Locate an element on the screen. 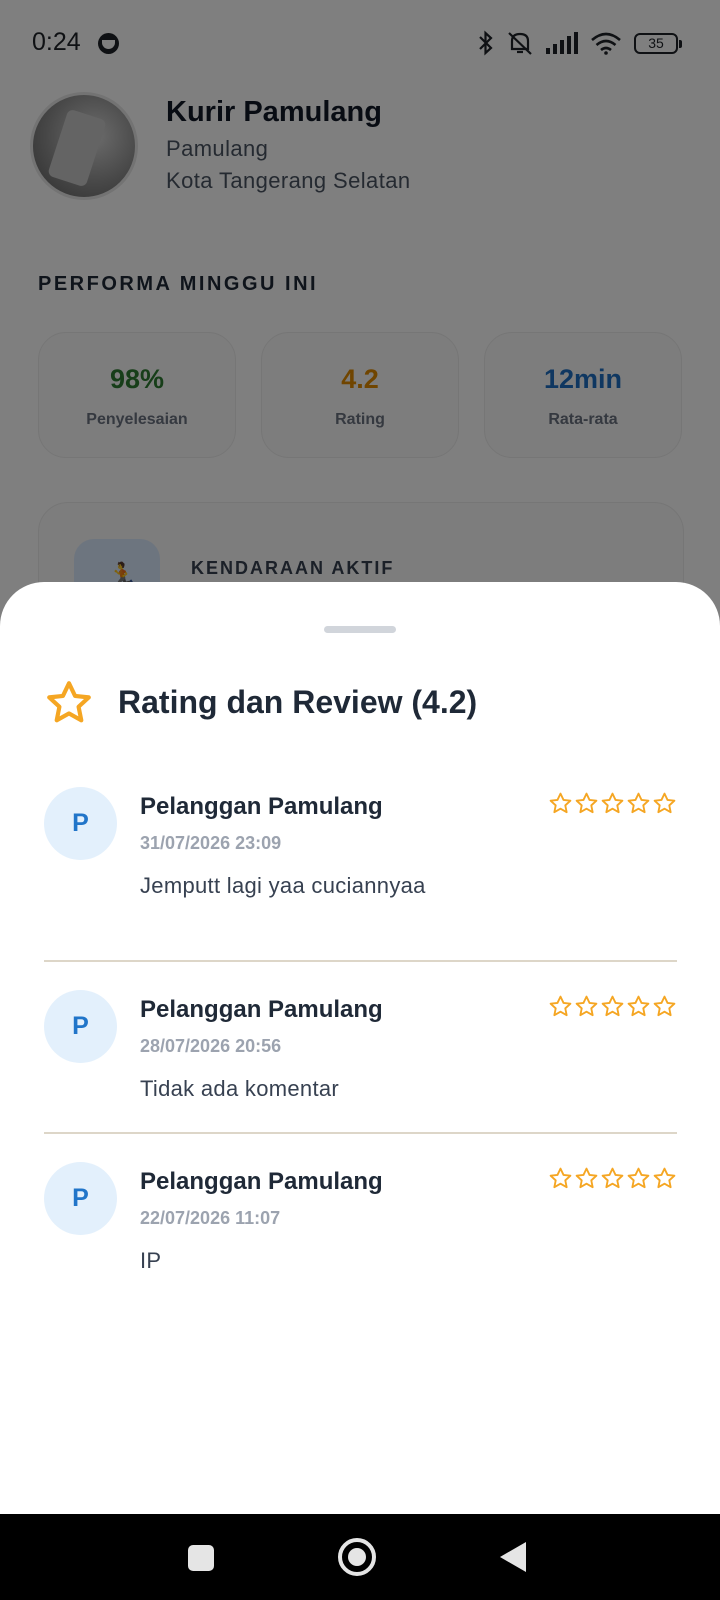 This screenshot has height=1600, width=720. system-navigation-bar is located at coordinates (360, 1557).